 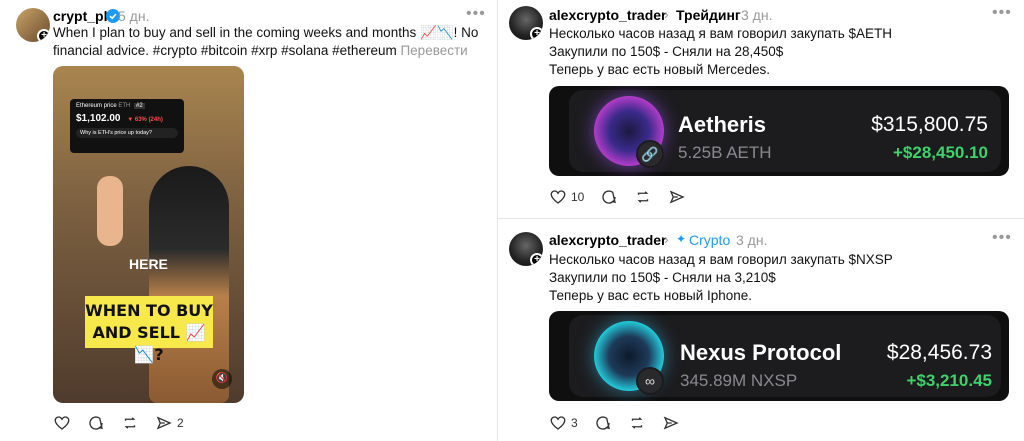 I want to click on like-button: 10, so click(x=566, y=197).